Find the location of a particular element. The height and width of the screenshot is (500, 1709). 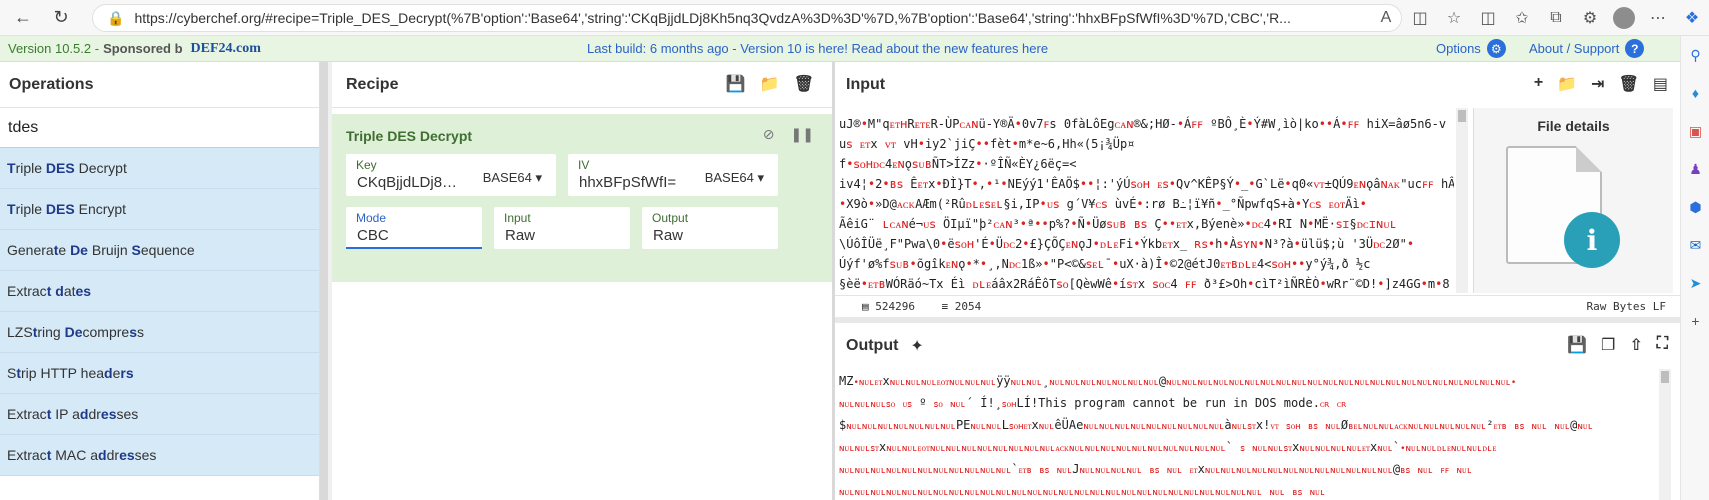

pause-icon: ❚❚ is located at coordinates (802, 134).